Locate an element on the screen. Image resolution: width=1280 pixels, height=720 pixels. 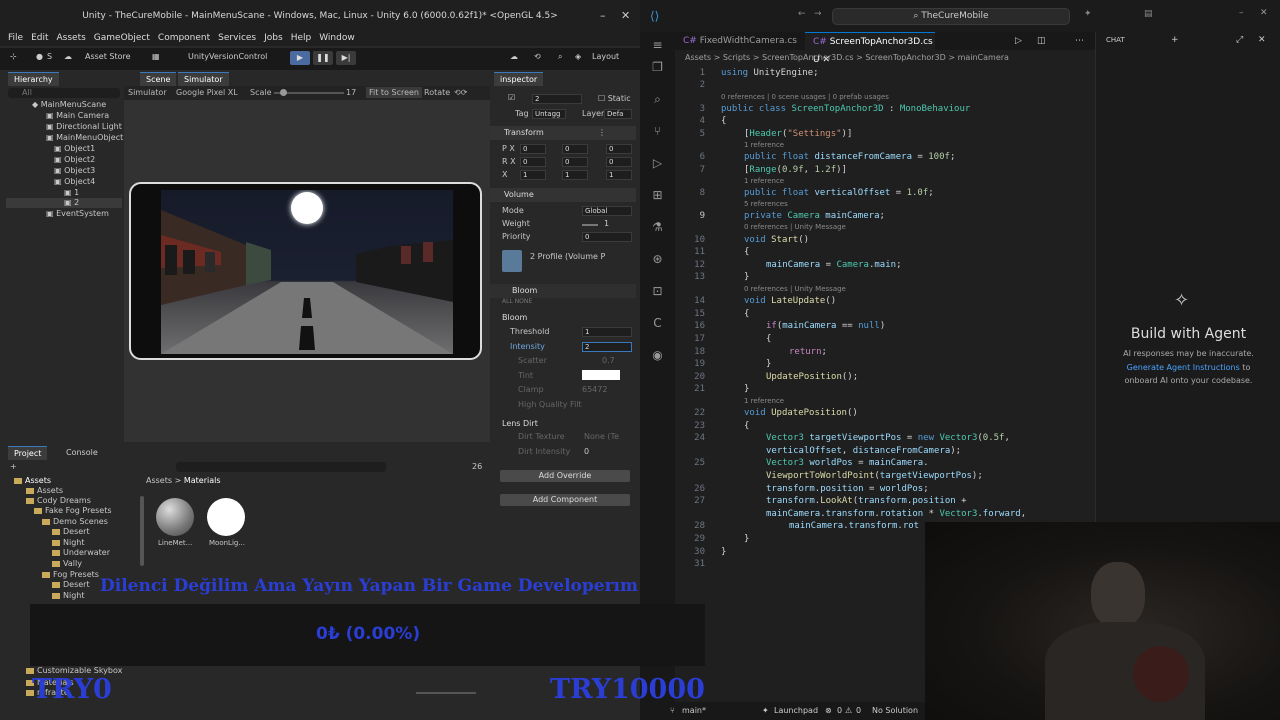
add-component-button: Add Component is located at coordinates (565, 500).